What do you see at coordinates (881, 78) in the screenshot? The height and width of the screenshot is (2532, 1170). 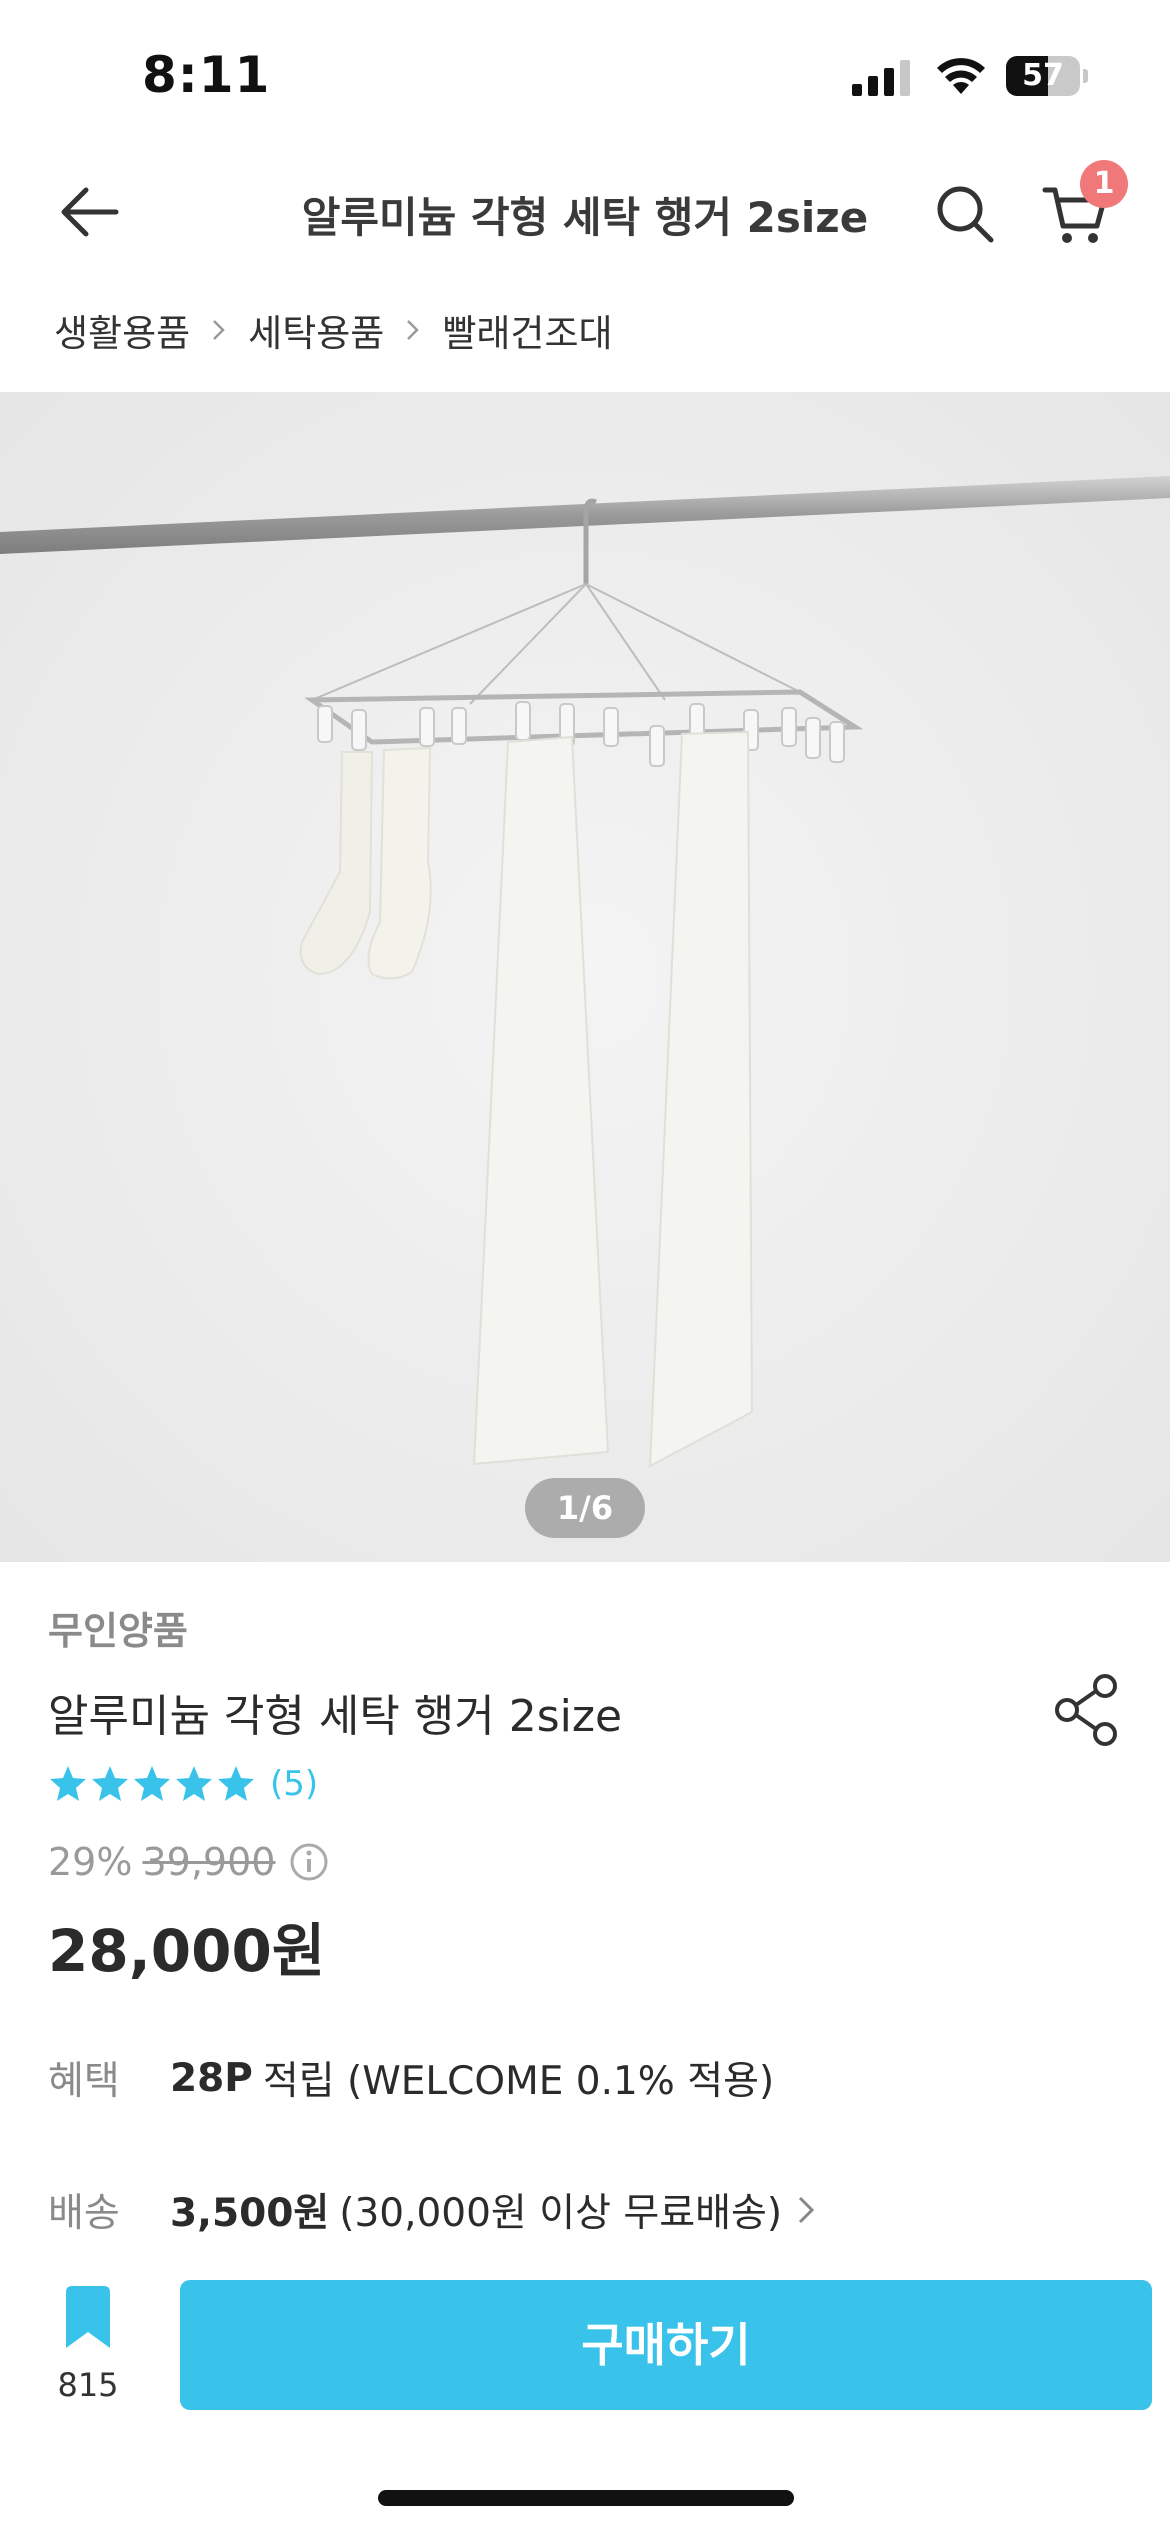 I see `cellular-signal-icon` at bounding box center [881, 78].